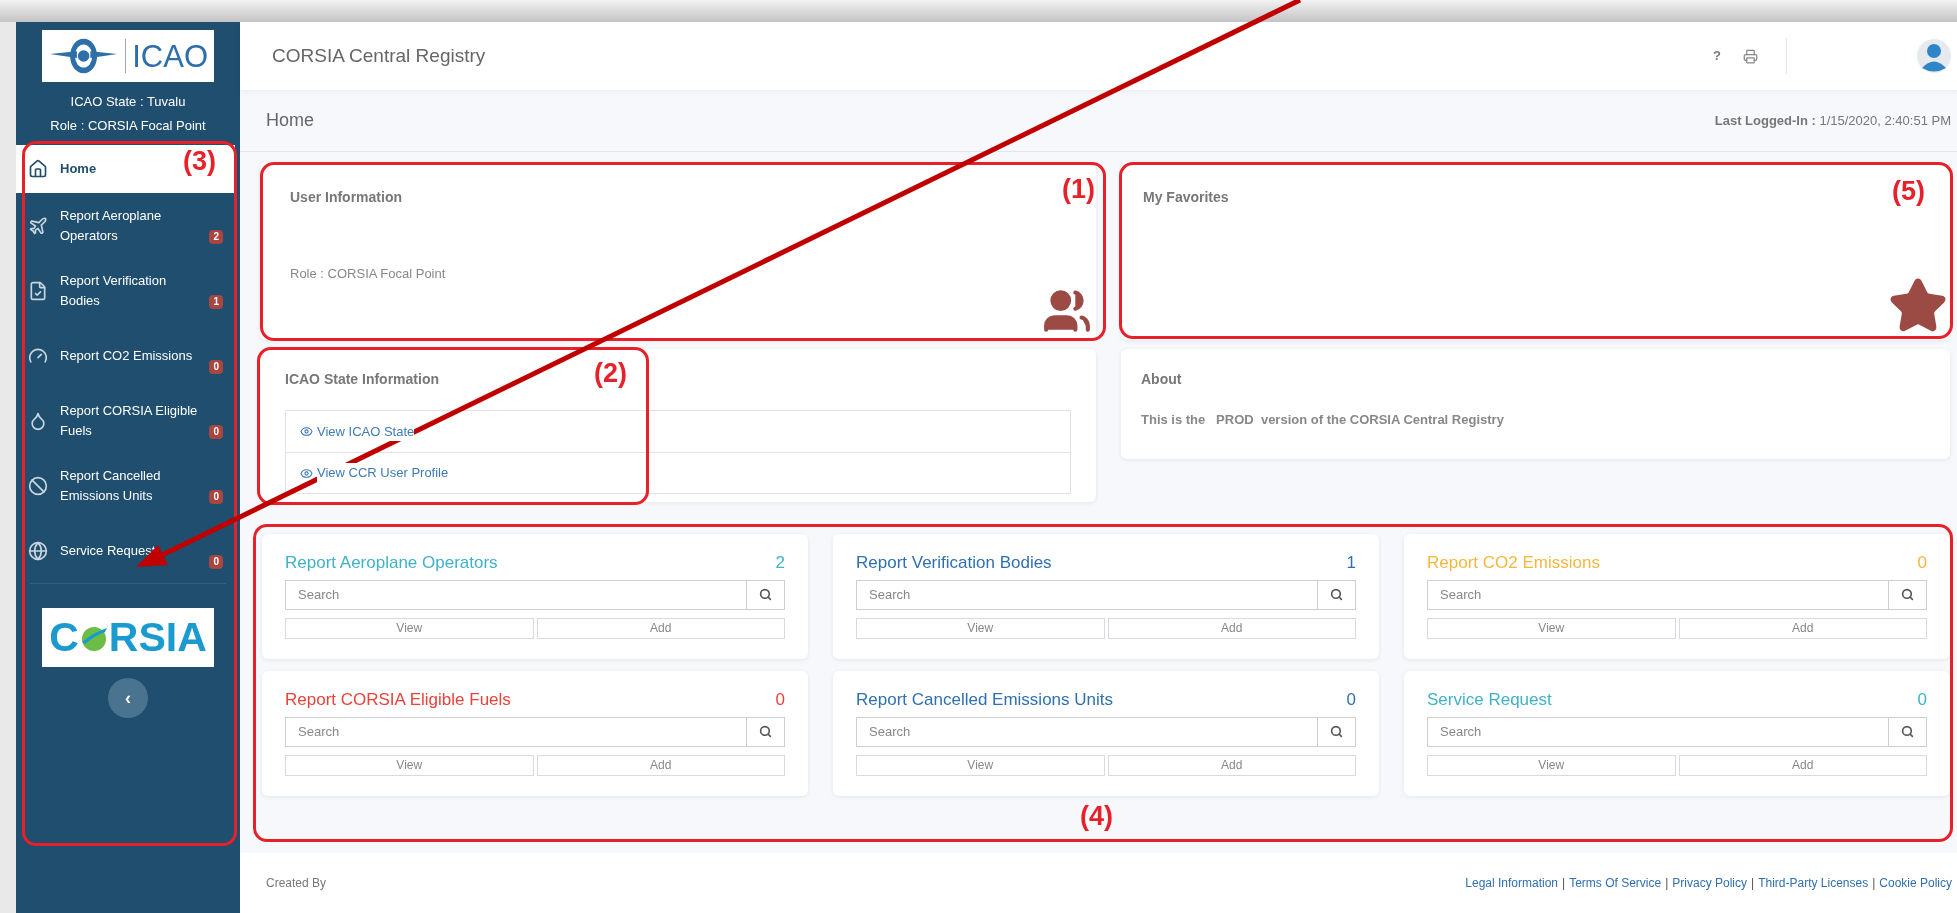  Describe the element at coordinates (296, 883) in the screenshot. I see `created-by-text: Created By` at that location.